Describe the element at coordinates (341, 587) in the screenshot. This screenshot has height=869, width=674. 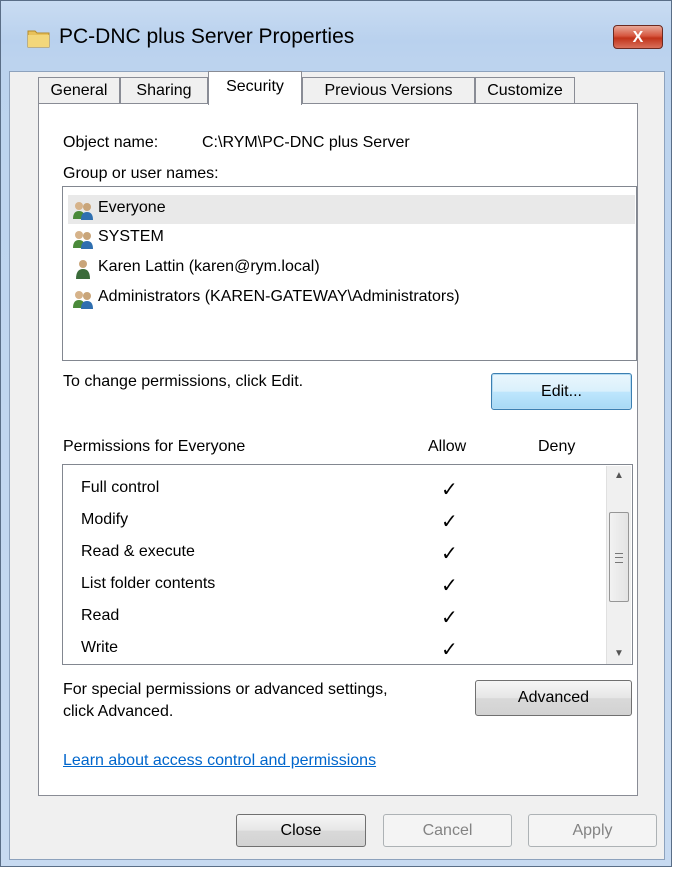
I see `permission-row: List folder contents ✓` at that location.